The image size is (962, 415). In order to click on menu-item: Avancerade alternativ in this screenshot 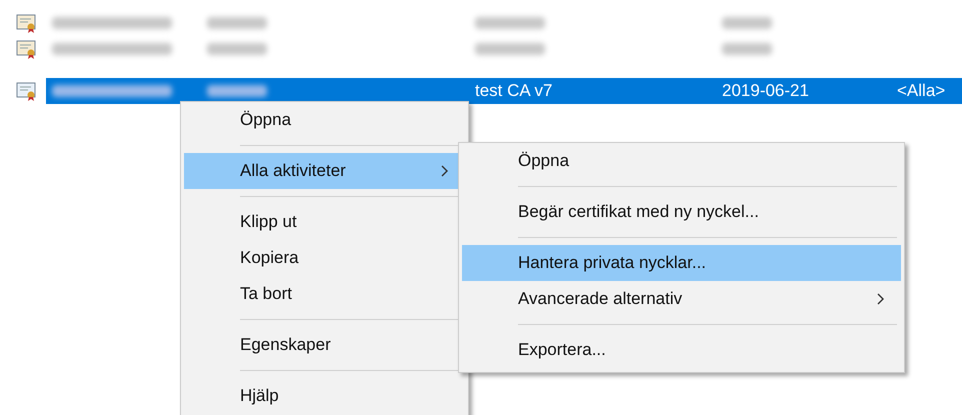, I will do `click(681, 299)`.